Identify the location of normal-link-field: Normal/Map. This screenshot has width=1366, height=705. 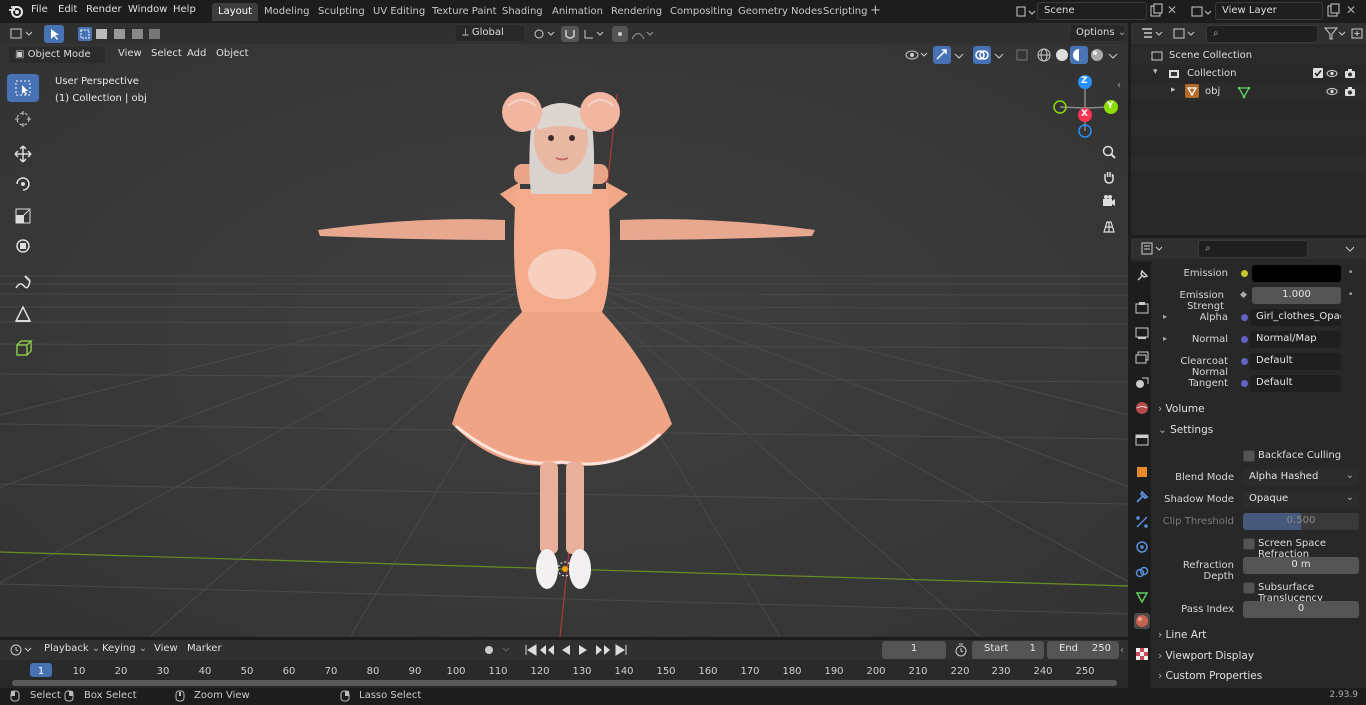
(1295, 339).